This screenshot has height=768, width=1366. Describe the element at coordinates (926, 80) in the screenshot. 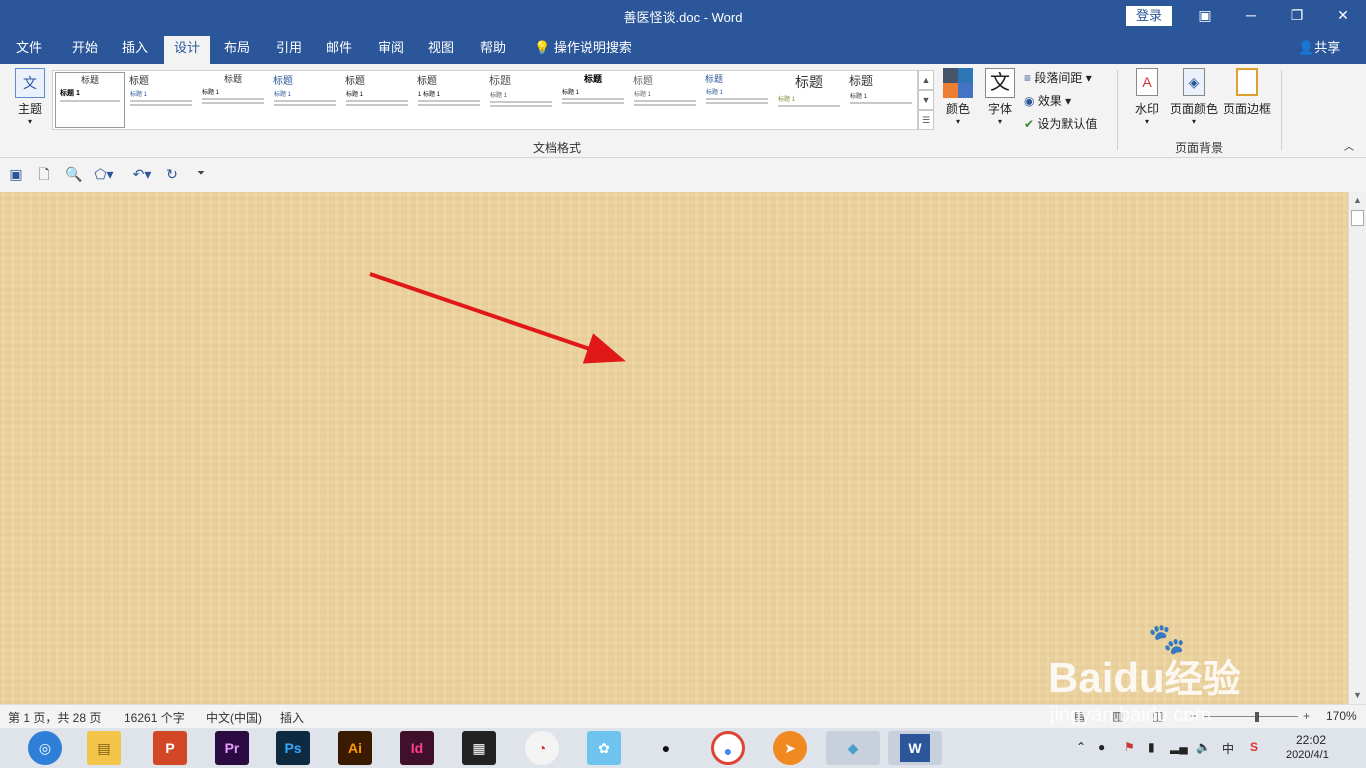

I see `gallery-up-icon: ▲` at that location.